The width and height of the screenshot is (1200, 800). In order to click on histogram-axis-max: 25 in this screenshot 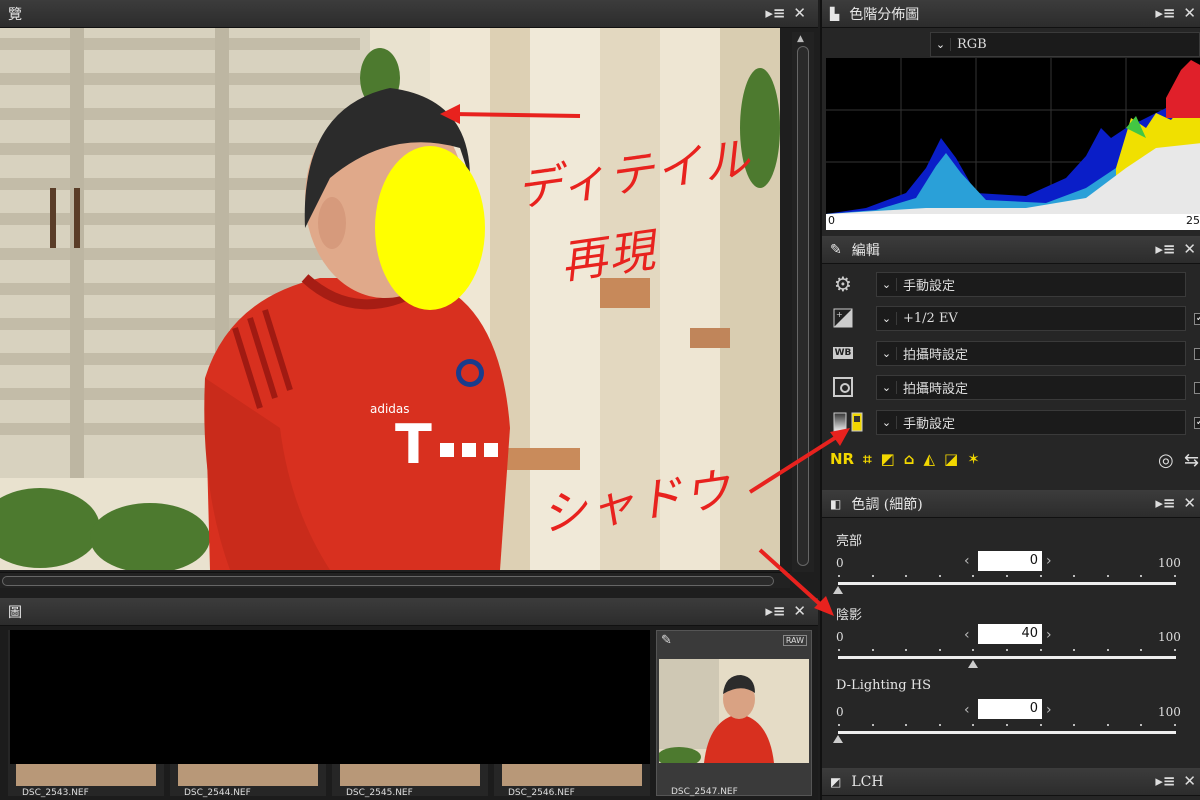, I will do `click(1193, 220)`.